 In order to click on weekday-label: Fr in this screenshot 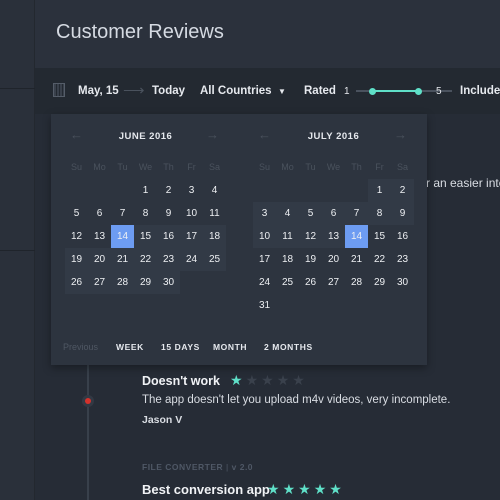, I will do `click(191, 167)`.